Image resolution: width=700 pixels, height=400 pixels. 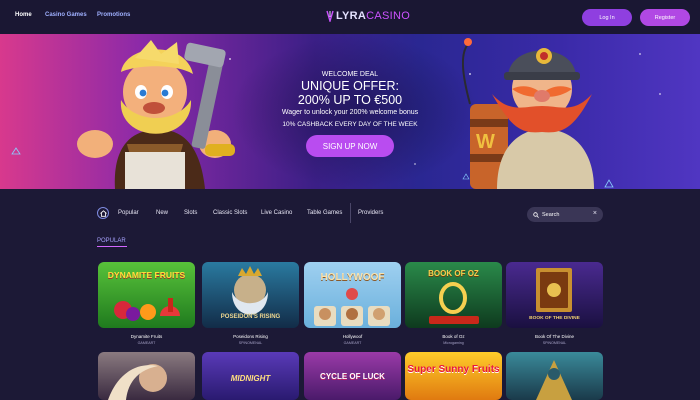 I want to click on nav-casino-games: Casino Games, so click(x=66, y=15).